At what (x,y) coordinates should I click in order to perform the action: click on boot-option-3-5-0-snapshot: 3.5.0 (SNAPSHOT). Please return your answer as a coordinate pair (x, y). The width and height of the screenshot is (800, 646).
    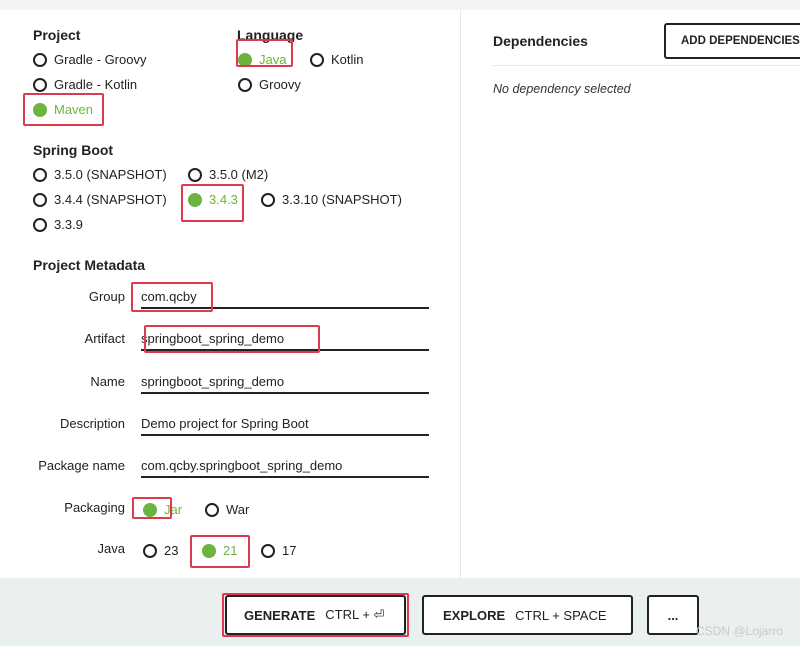
    Looking at the image, I should click on (100, 174).